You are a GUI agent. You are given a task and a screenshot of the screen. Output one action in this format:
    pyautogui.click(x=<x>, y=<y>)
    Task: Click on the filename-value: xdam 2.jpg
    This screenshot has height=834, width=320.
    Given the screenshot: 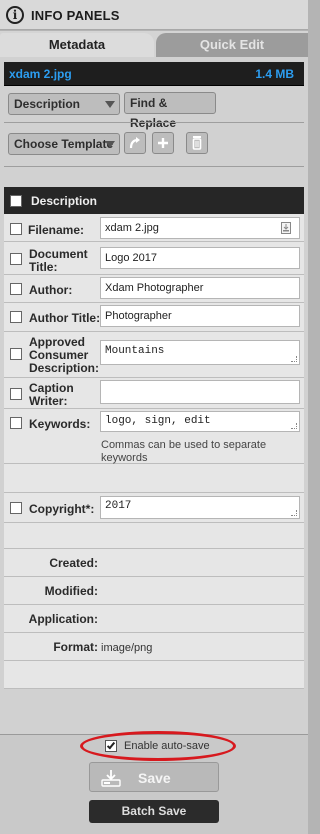 What is the action you would take?
    pyautogui.click(x=132, y=228)
    